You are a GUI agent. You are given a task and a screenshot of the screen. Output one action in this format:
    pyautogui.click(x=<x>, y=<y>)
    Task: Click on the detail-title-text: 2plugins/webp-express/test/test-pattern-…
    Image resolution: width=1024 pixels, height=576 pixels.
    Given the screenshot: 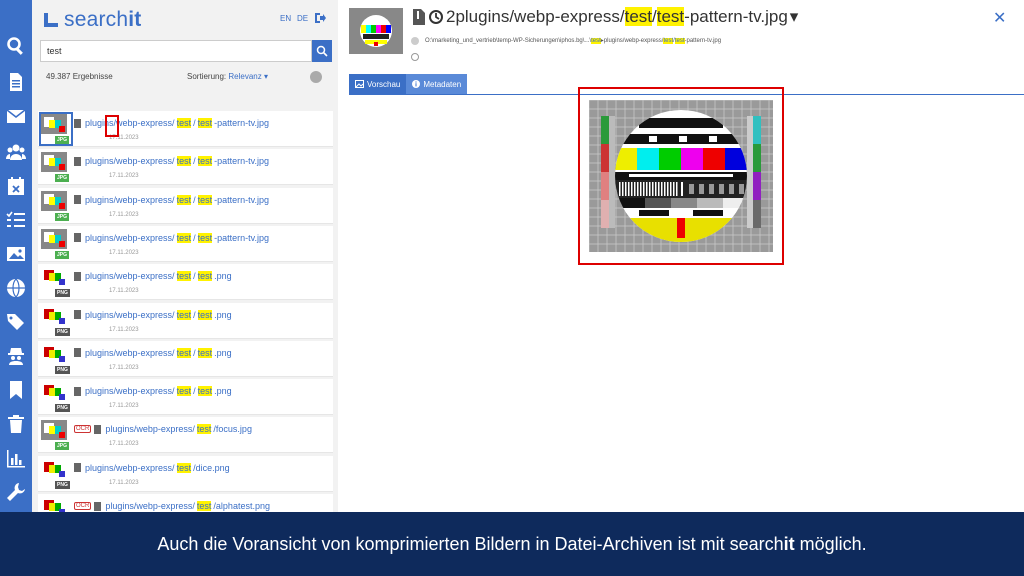 What is the action you would take?
    pyautogui.click(x=617, y=16)
    